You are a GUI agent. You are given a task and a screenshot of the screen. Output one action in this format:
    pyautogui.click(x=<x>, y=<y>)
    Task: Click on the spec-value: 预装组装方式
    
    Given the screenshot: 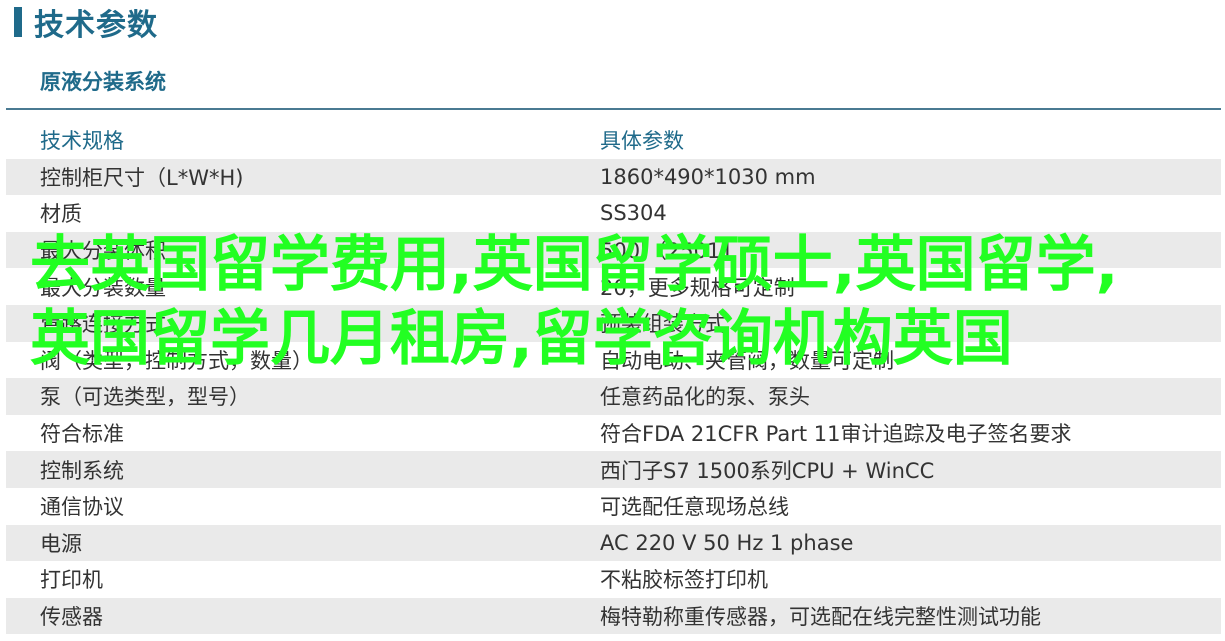 What is the action you would take?
    pyautogui.click(x=895, y=323)
    